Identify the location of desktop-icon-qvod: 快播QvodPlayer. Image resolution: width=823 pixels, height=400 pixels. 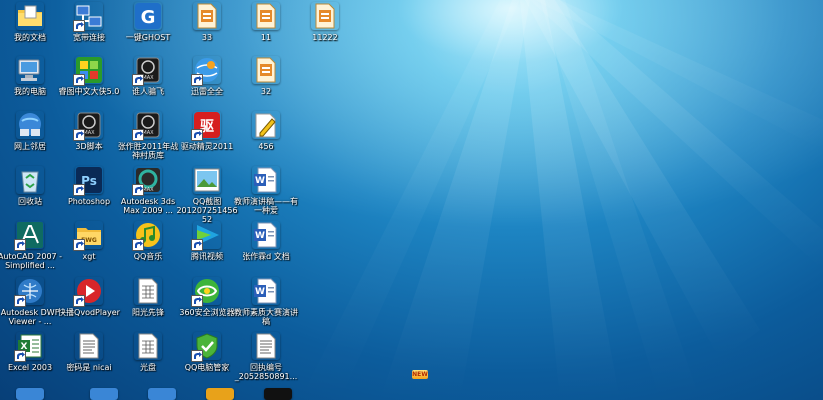
(89, 297).